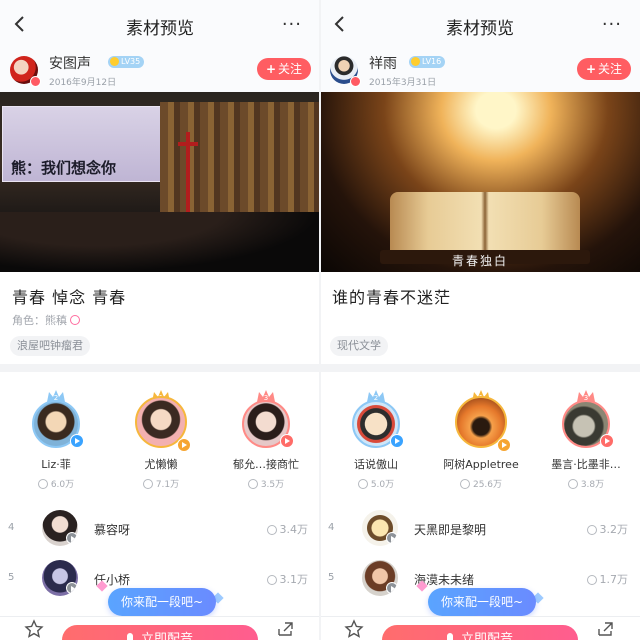 Image resolution: width=640 pixels, height=640 pixels. I want to click on rank-card-3: 3 墨言·比墨非… 3.8万, so click(586, 440).